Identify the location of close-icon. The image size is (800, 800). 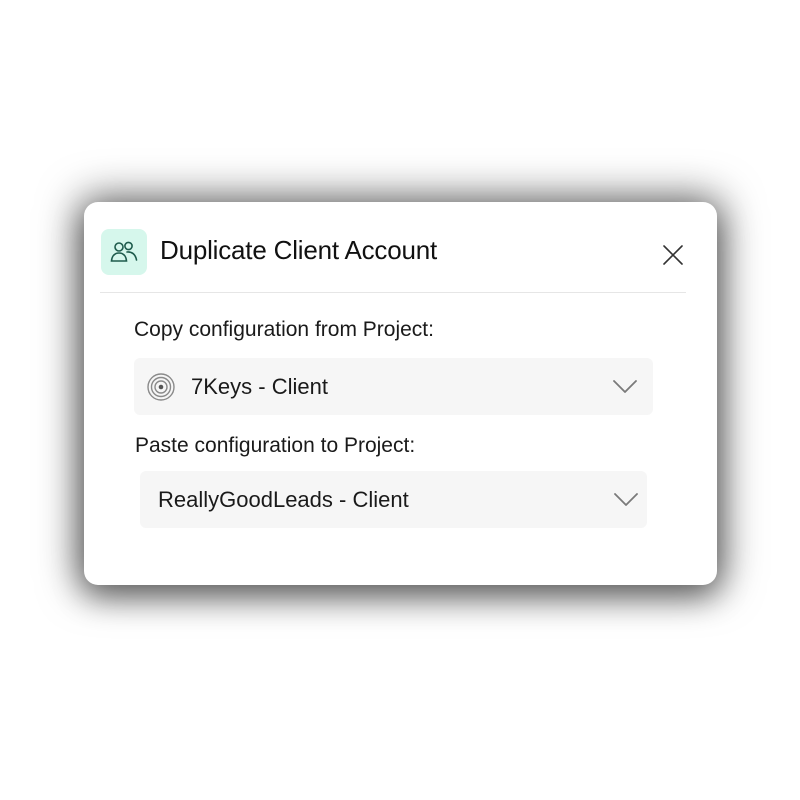
(673, 255).